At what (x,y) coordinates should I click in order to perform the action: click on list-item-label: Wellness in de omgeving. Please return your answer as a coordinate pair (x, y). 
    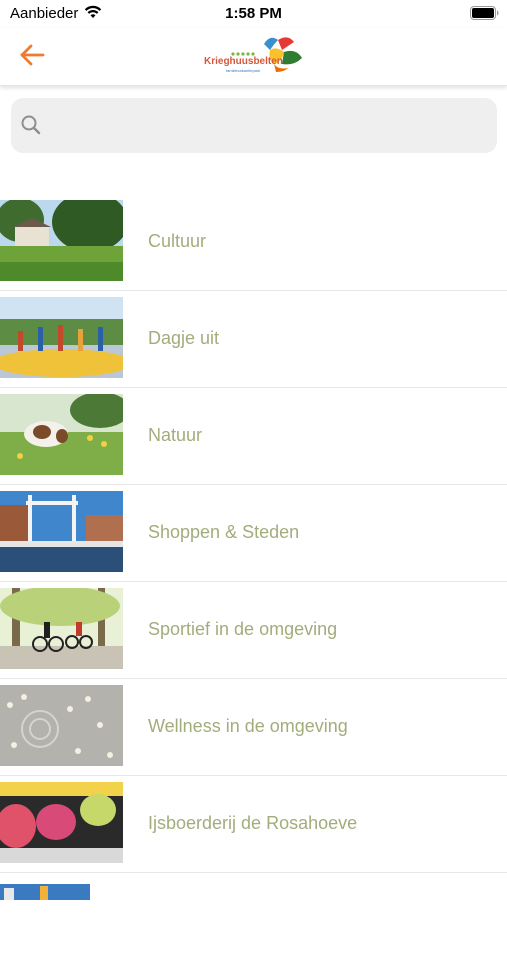
    Looking at the image, I should click on (248, 726).